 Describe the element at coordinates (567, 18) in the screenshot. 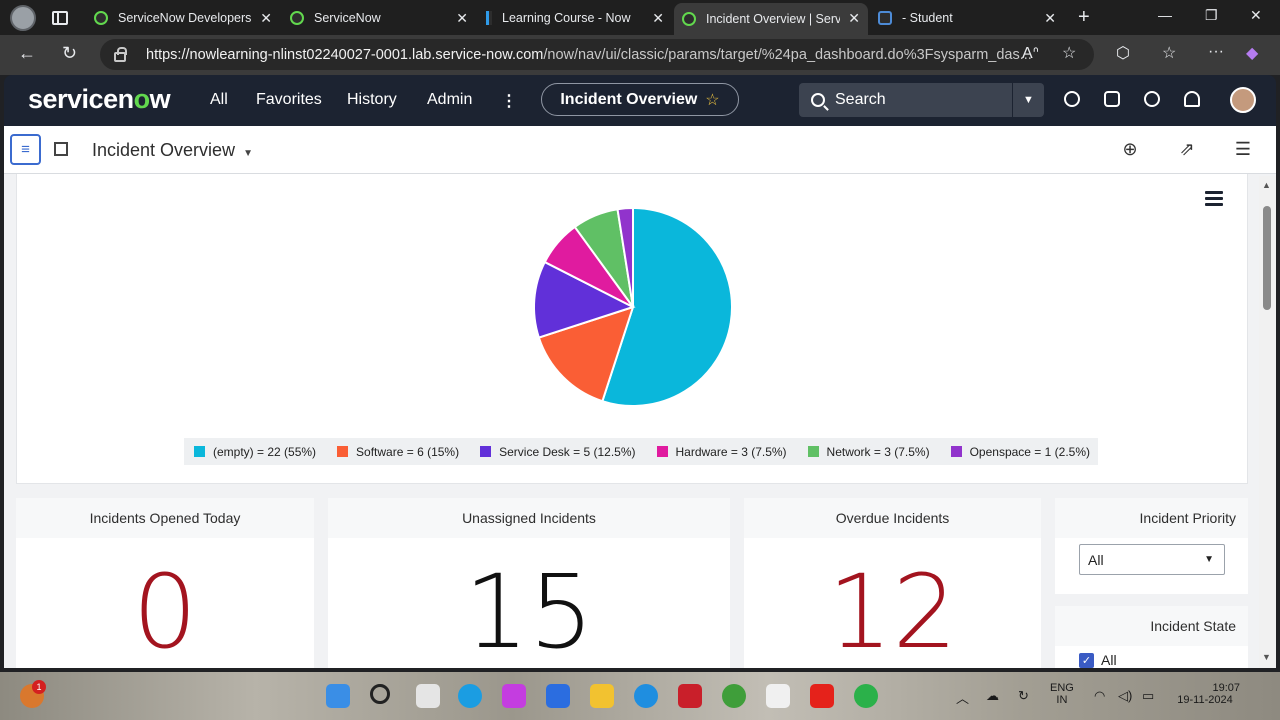

I see `tab-title: Learning Course - Now Le` at that location.